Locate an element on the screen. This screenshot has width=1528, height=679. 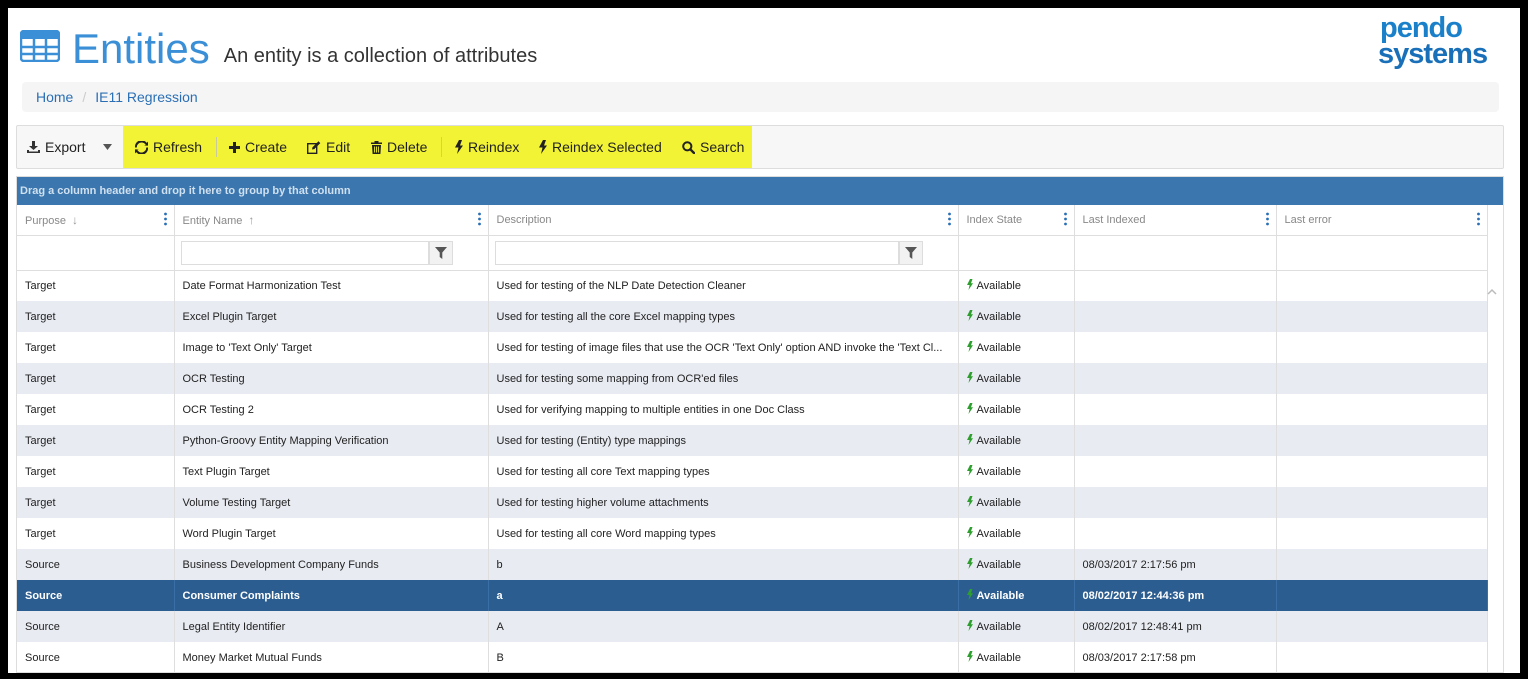
delete-label: Delete is located at coordinates (407, 147).